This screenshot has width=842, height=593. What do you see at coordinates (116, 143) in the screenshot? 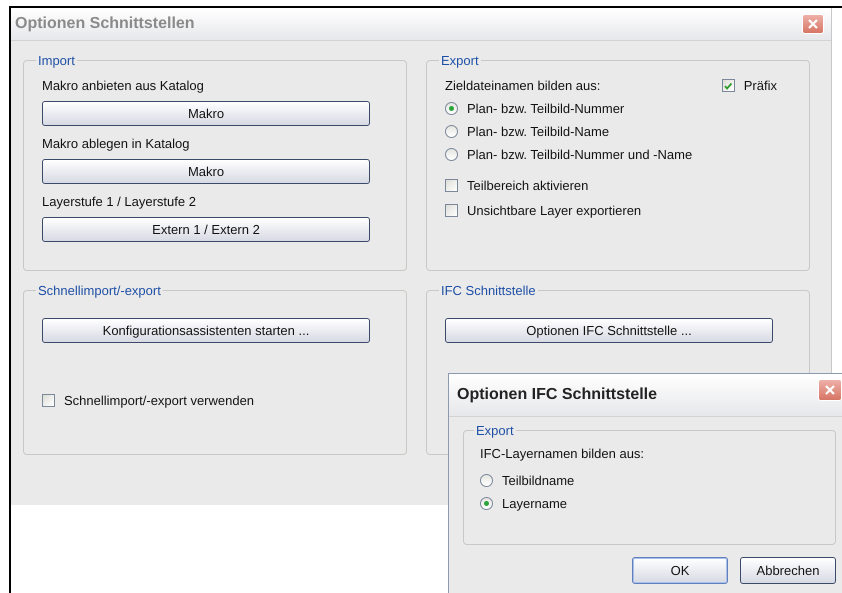
I see `field-label: Makro ablegen in Katalog` at bounding box center [116, 143].